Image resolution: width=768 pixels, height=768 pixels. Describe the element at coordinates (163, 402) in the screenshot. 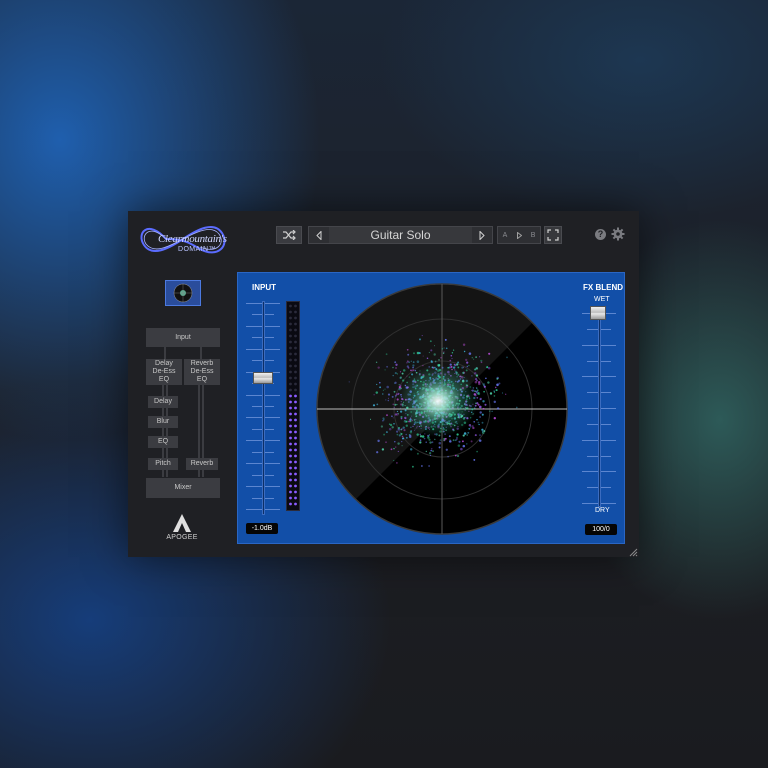

I see `chain-delay: Delay` at that location.